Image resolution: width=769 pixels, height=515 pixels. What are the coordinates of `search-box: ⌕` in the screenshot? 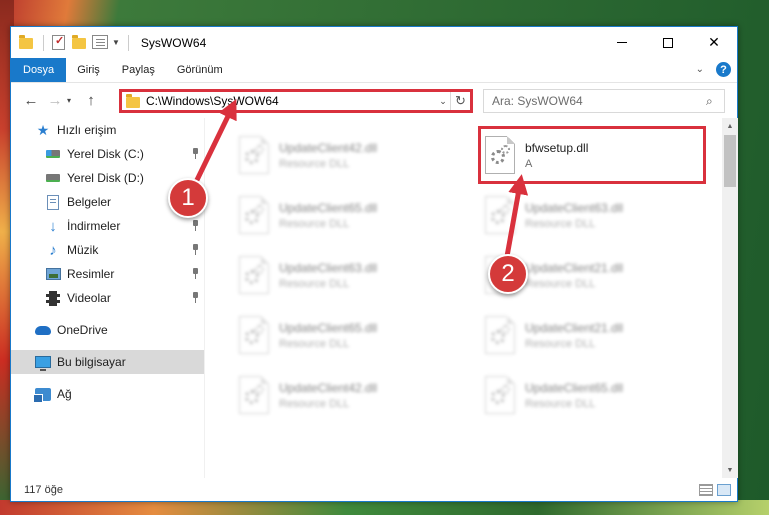 It's located at (604, 101).